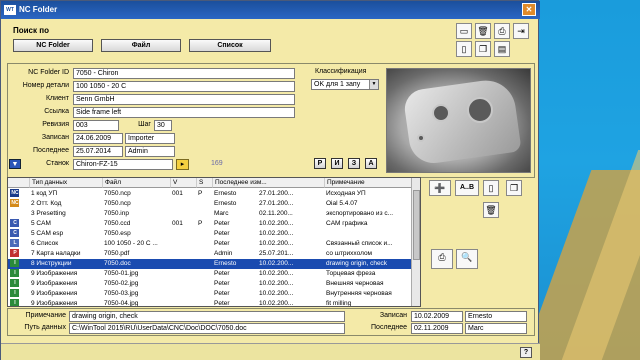 This screenshot has height=360, width=640. What do you see at coordinates (163, 125) in the screenshot?
I see `step-field: 30` at bounding box center [163, 125].